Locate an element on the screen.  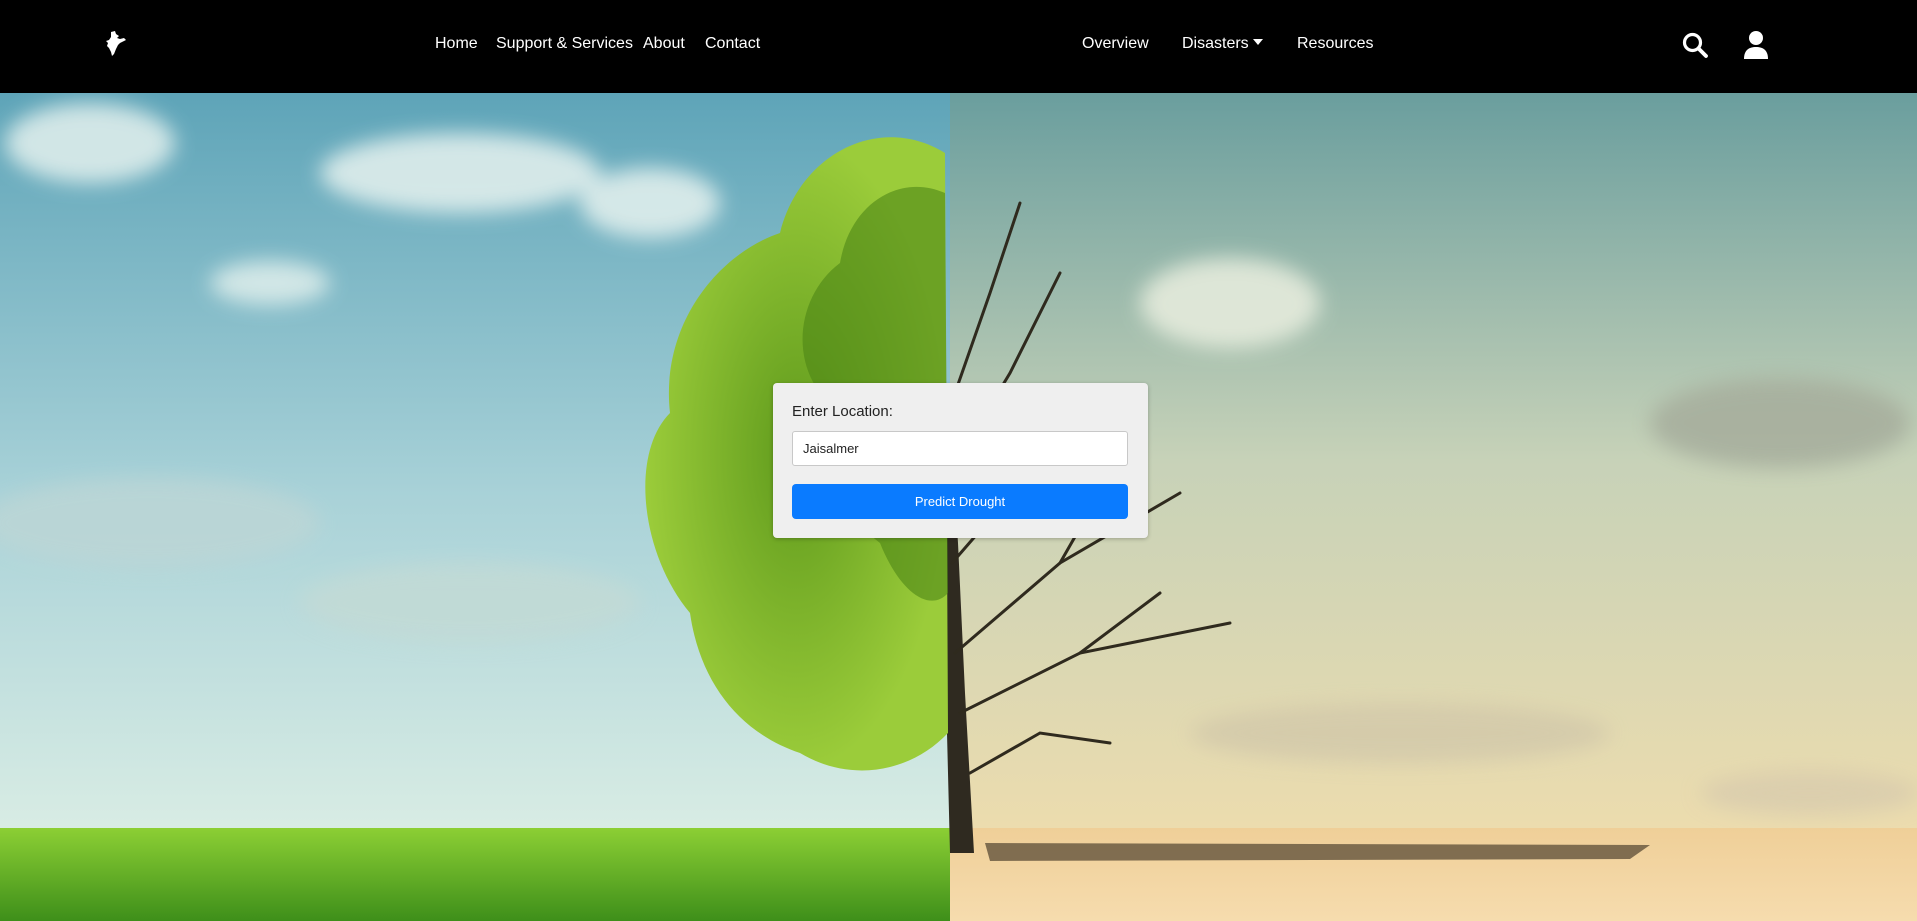
nav-disasters-label: Disasters is located at coordinates (1215, 43).